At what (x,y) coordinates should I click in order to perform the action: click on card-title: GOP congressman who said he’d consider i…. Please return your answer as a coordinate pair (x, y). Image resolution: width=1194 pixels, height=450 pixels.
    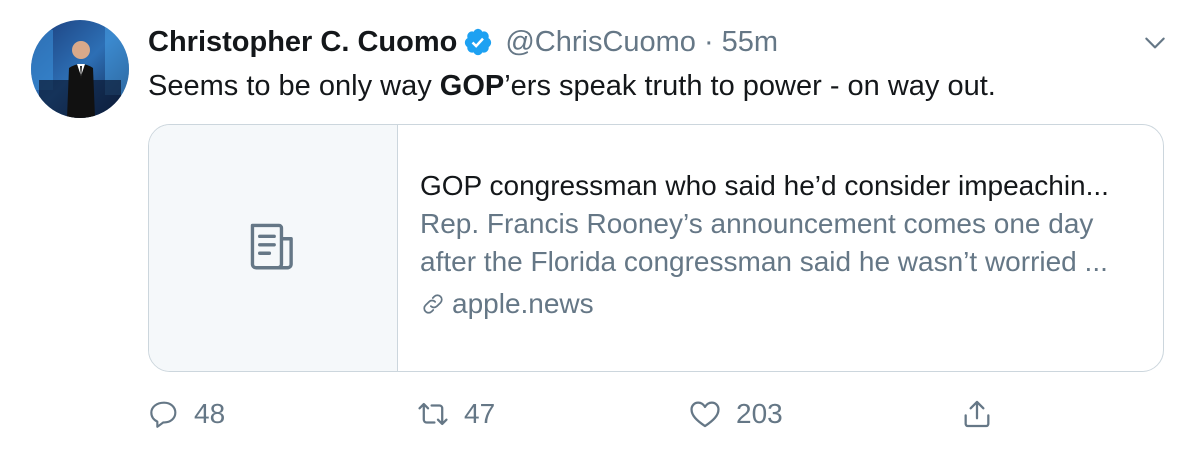
    Looking at the image, I should click on (764, 185).